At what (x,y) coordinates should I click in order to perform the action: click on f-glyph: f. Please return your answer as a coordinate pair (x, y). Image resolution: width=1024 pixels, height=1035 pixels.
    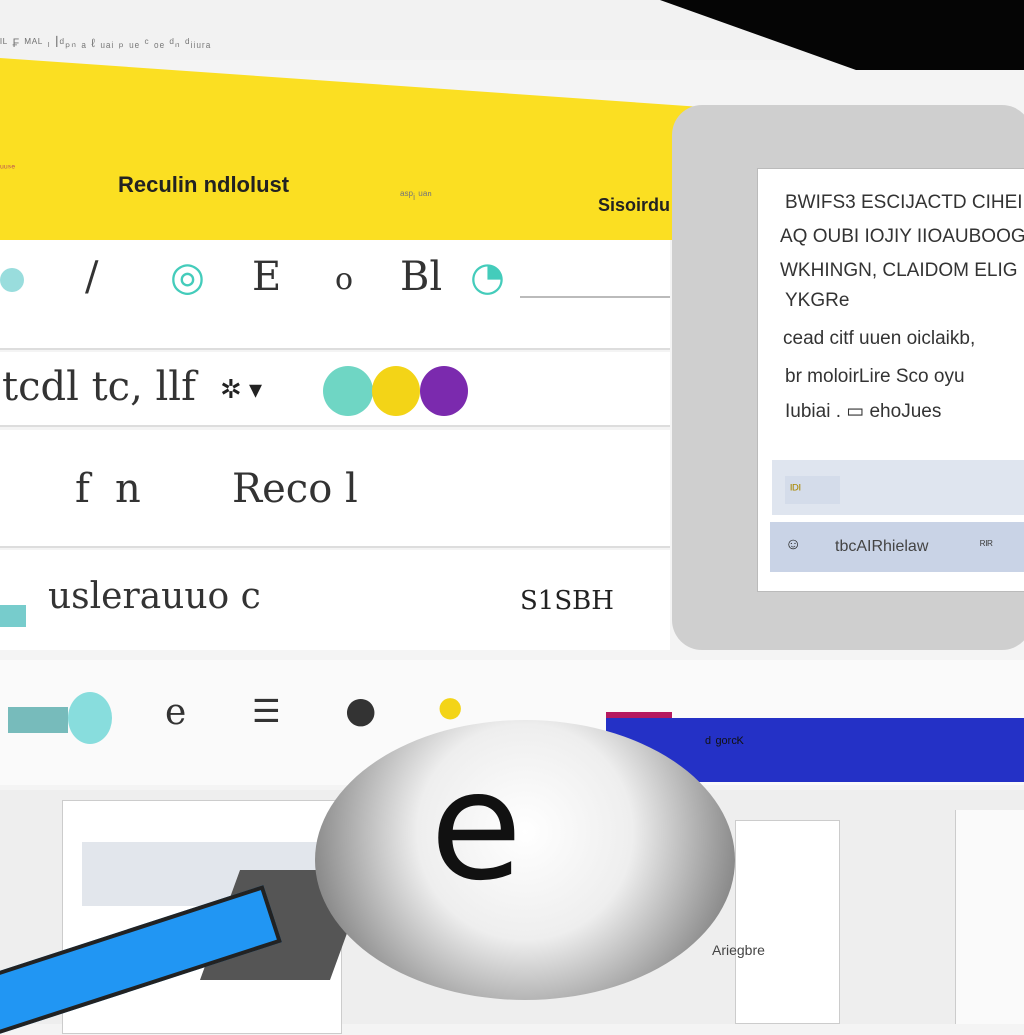
    Looking at the image, I should click on (82, 489).